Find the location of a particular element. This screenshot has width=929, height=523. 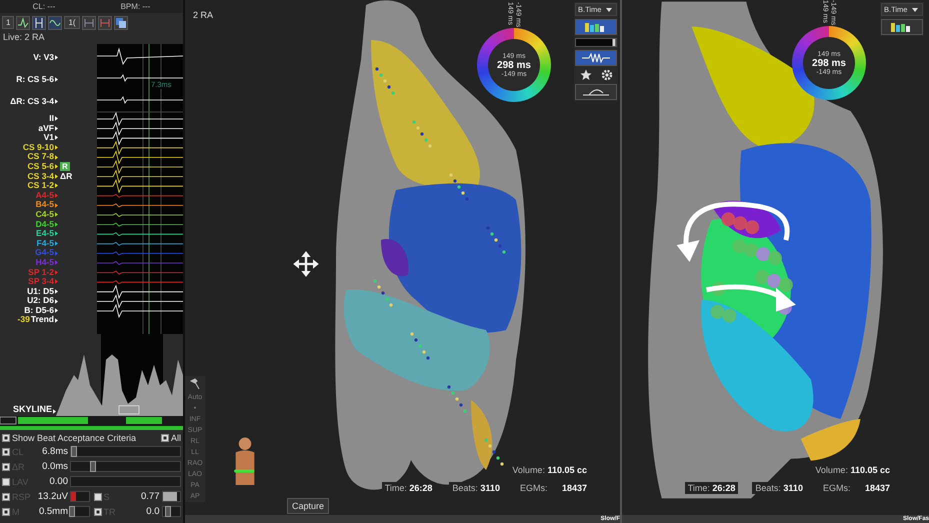

all-label: All is located at coordinates (175, 438).